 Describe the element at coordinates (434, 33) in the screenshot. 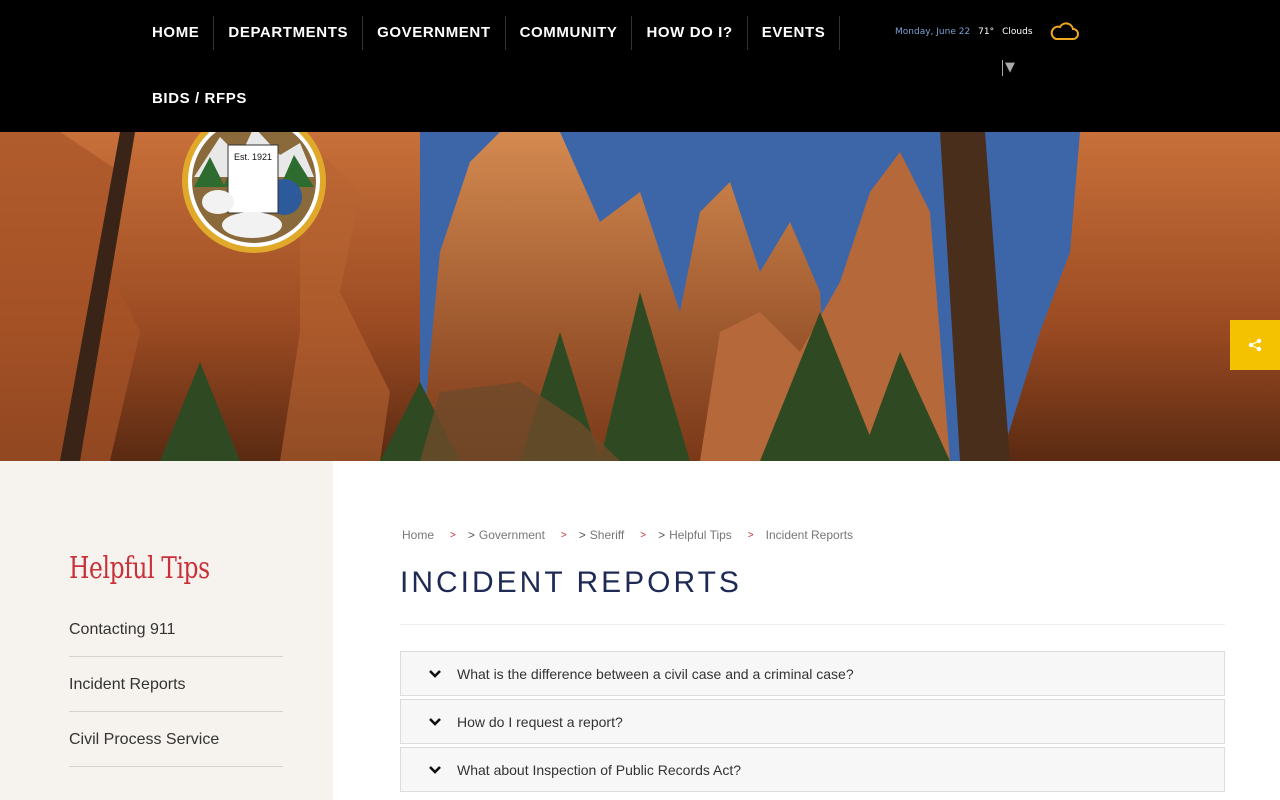

I see `nav-government: GOVERNMENT` at that location.